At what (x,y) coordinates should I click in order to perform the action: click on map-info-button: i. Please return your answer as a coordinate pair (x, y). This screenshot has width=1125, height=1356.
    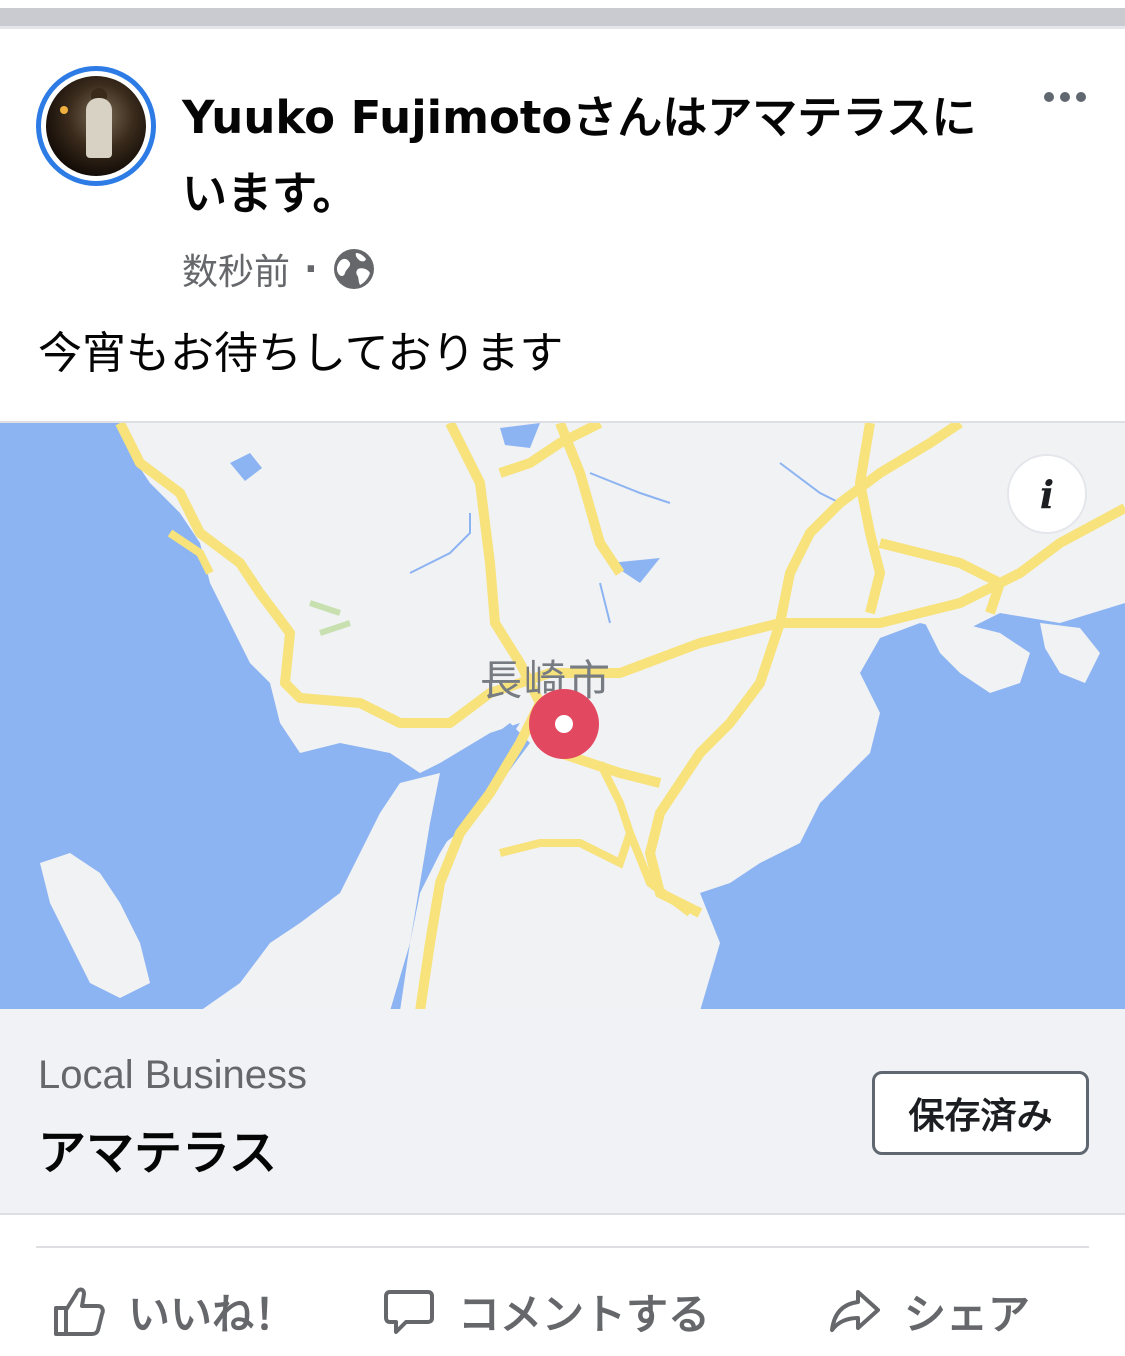
    Looking at the image, I should click on (1047, 494).